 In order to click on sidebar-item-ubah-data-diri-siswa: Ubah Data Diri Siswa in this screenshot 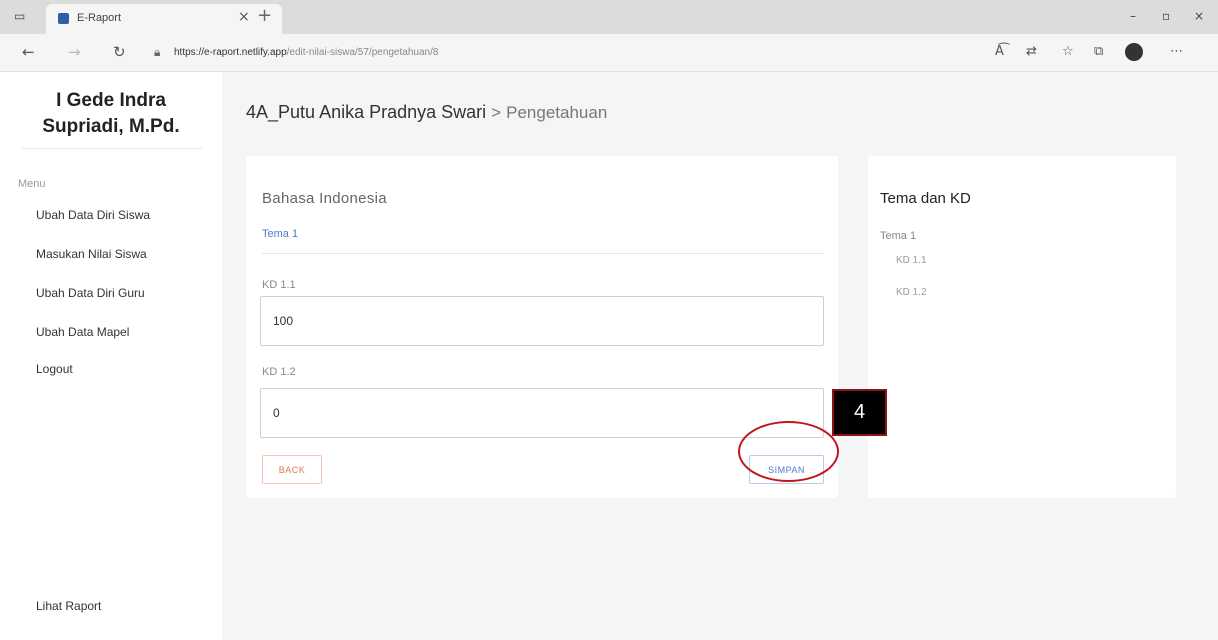, I will do `click(93, 215)`.